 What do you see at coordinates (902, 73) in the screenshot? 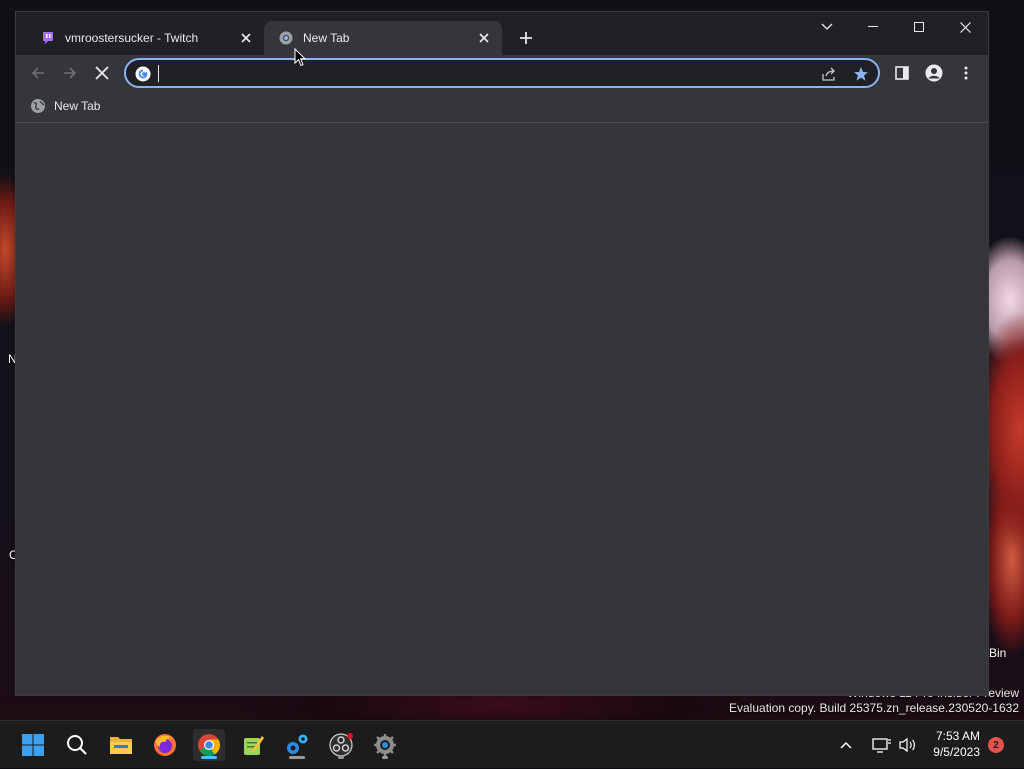
I see `side-panel-icon` at bounding box center [902, 73].